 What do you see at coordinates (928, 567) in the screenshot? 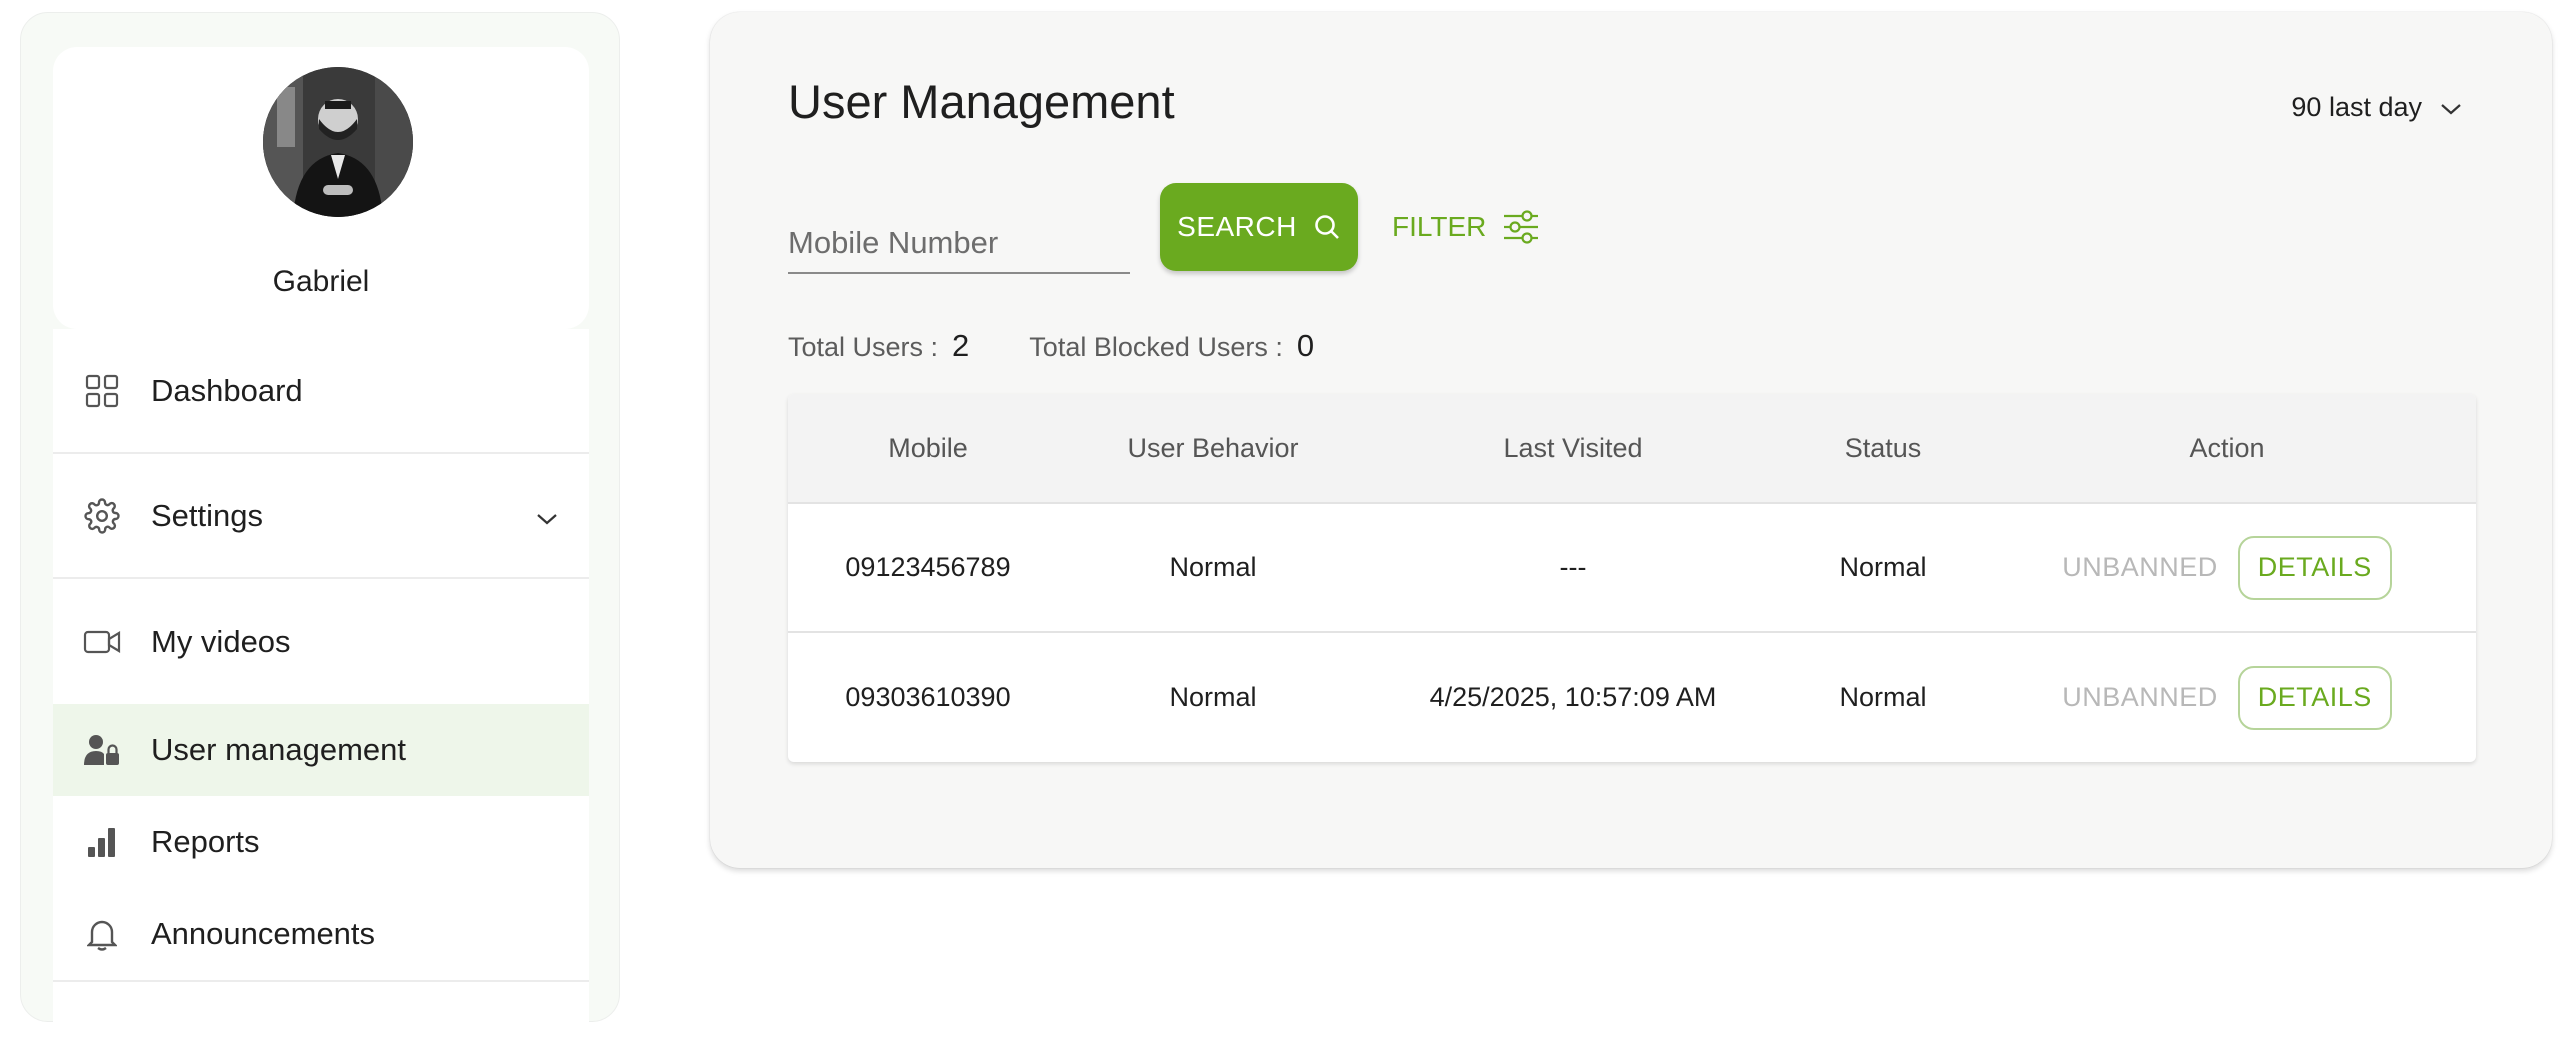
I see `cell-mobile: 09123456789` at bounding box center [928, 567].